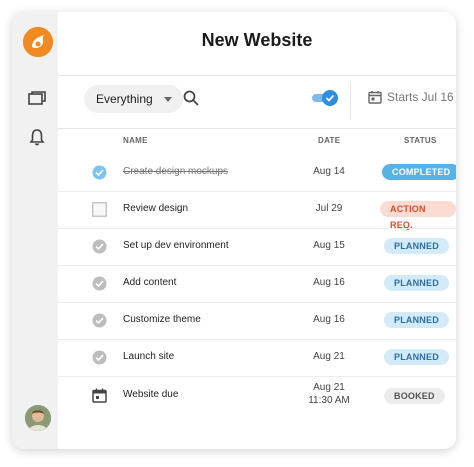 This screenshot has height=467, width=474. What do you see at coordinates (150, 282) in the screenshot?
I see `task-name: Add content` at bounding box center [150, 282].